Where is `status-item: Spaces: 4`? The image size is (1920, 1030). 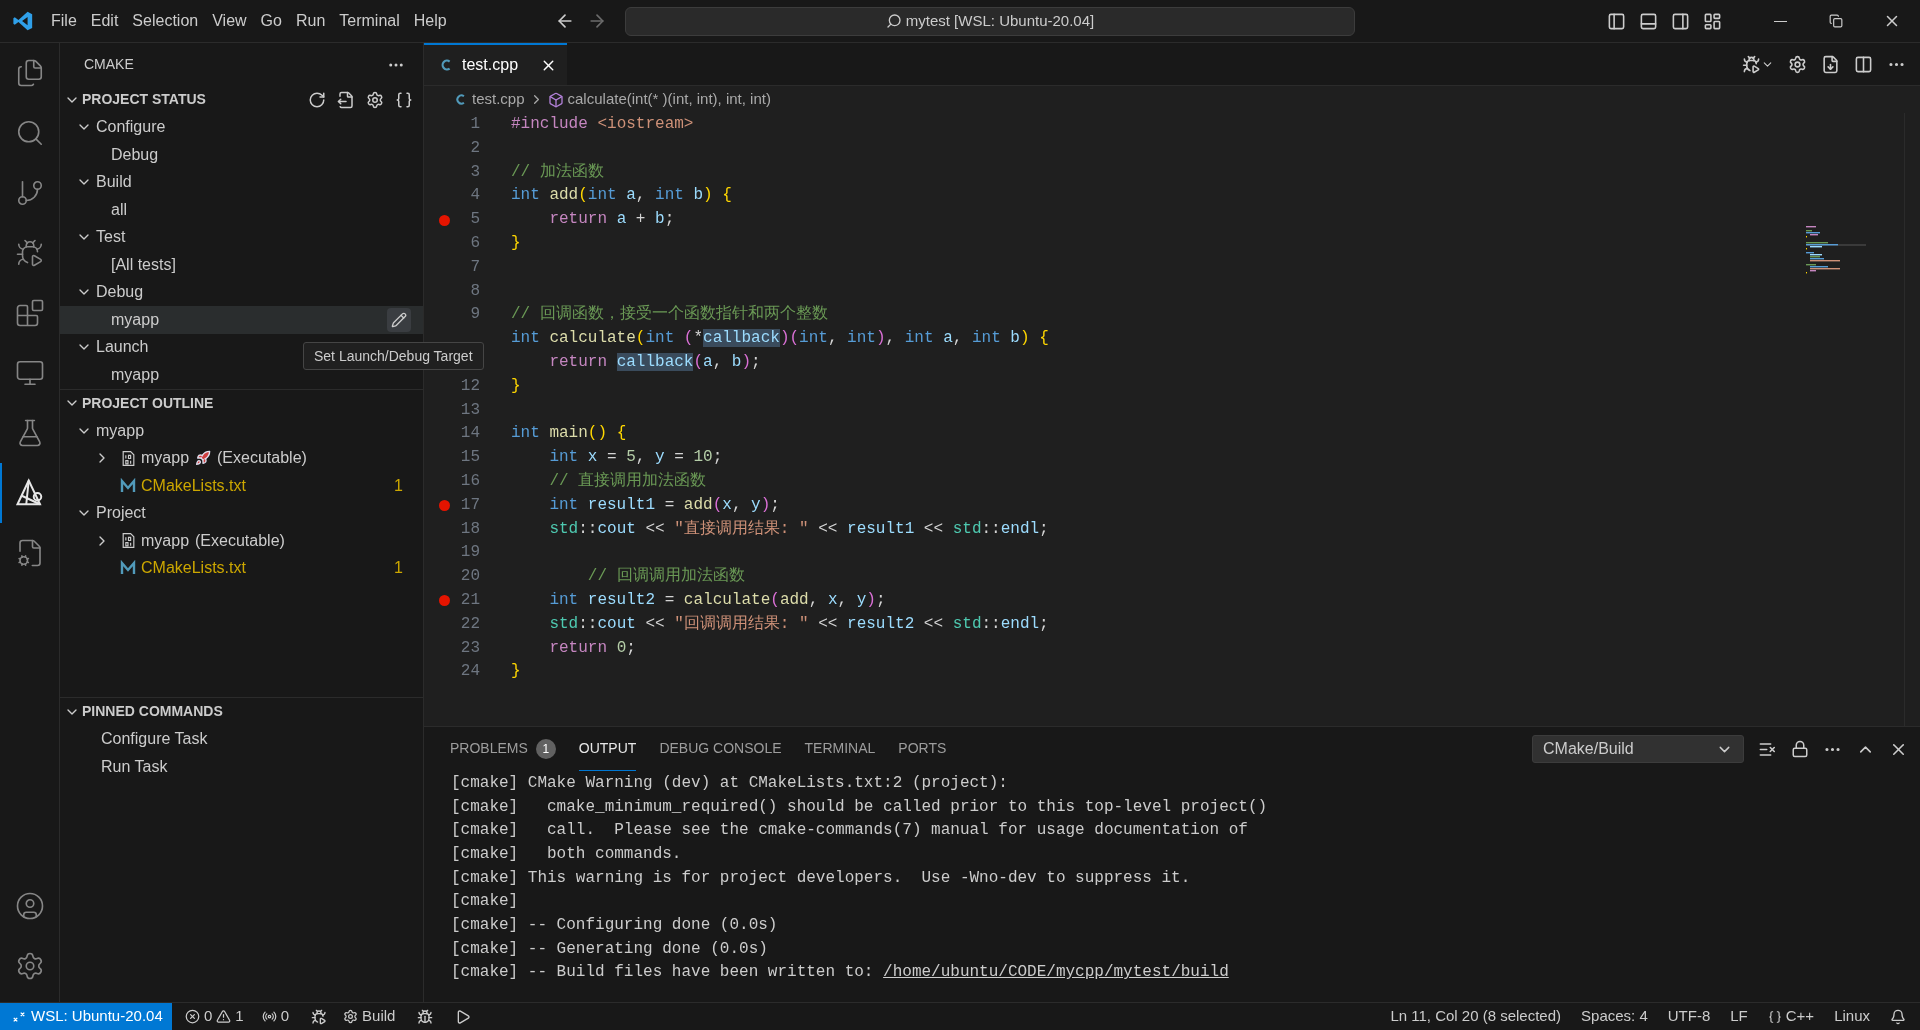 status-item: Spaces: 4 is located at coordinates (1614, 1016).